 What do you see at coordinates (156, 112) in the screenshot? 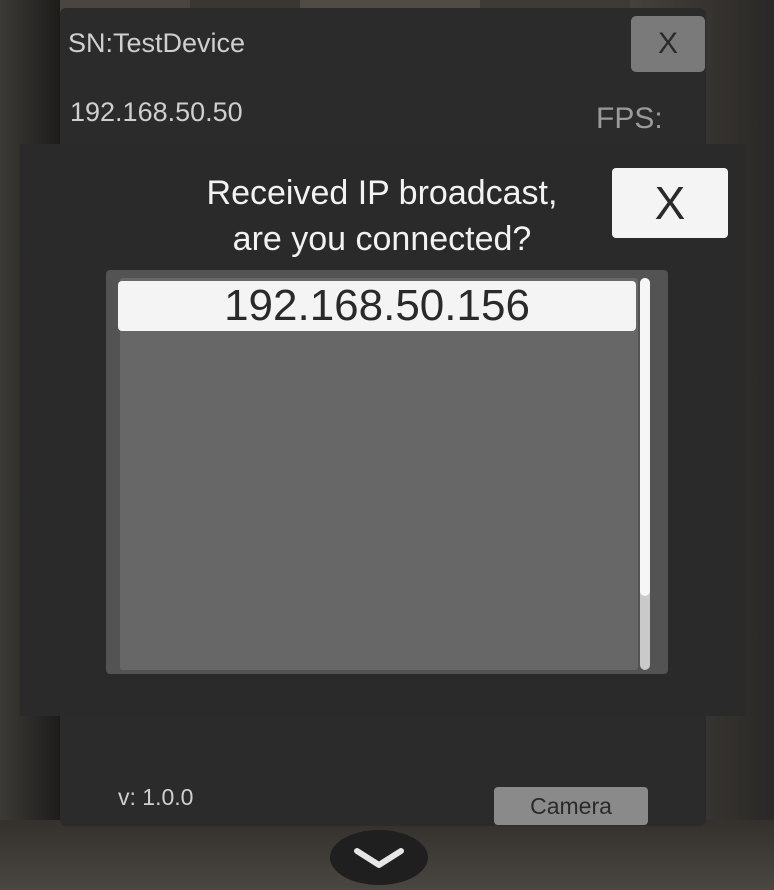
I see `device-ip-label: 192.168.50.50` at bounding box center [156, 112].